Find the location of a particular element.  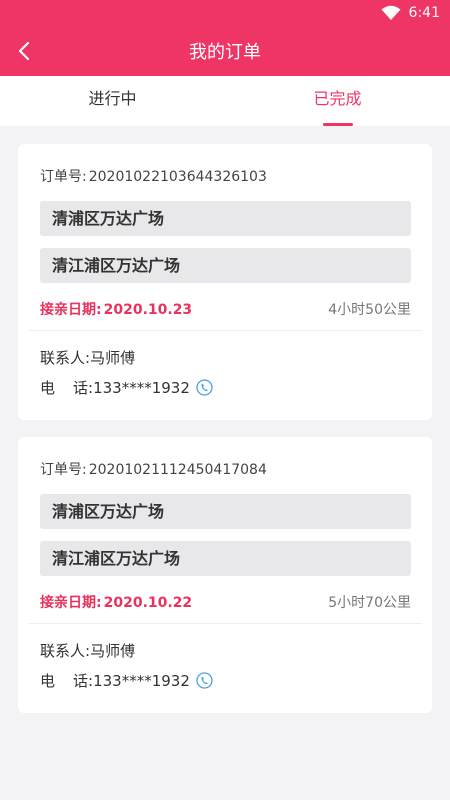

status-icons: 6:41 is located at coordinates (410, 13).